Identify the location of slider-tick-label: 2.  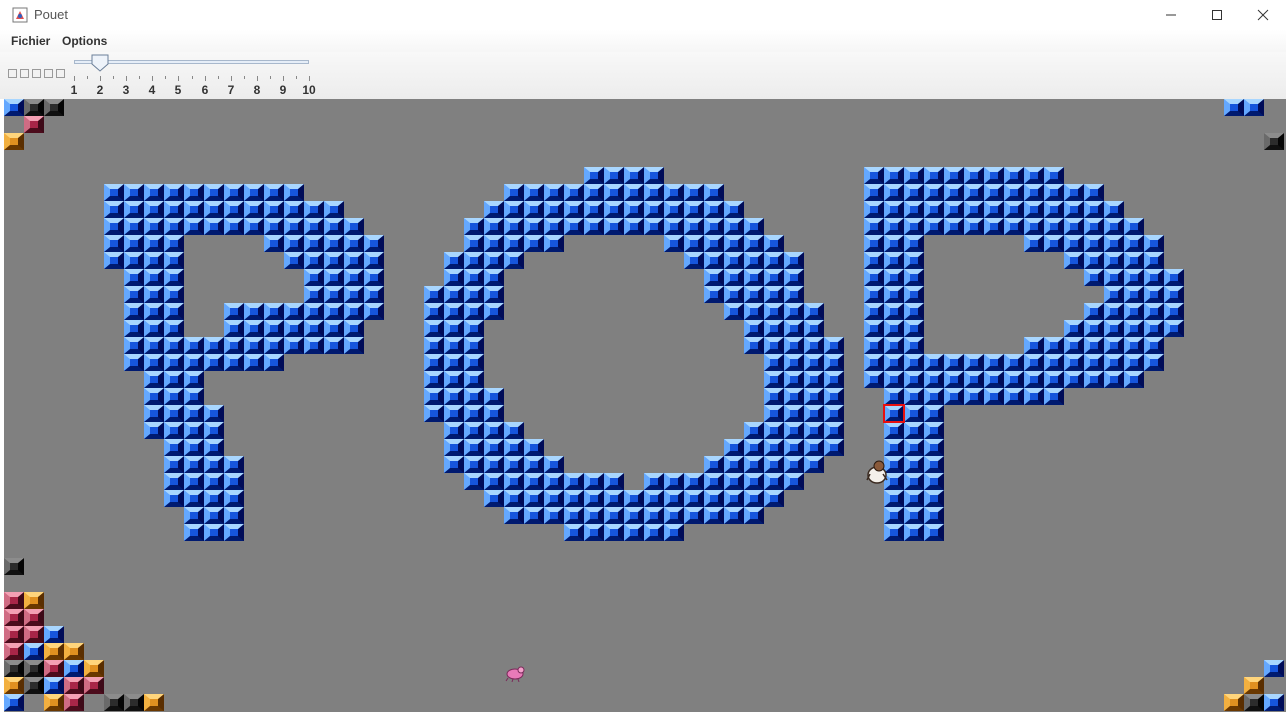
(100, 90).